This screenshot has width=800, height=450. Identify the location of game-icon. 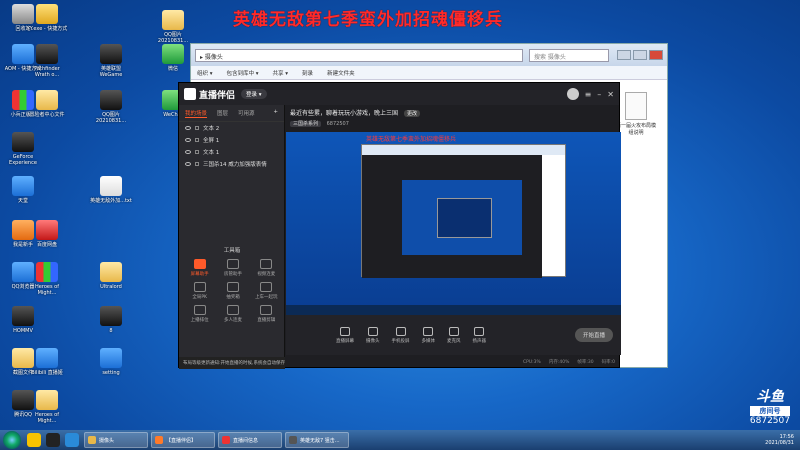
(293, 440).